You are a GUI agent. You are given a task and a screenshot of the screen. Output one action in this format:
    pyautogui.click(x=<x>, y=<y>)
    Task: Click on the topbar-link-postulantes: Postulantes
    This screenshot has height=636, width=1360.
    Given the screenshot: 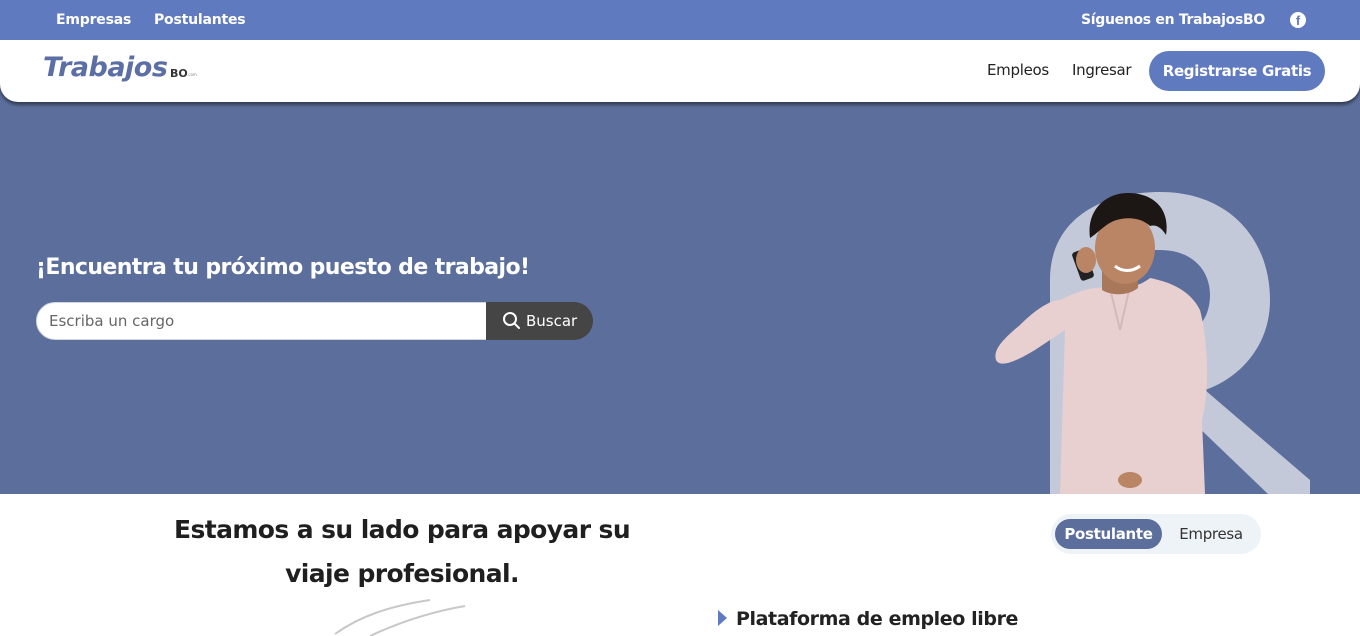 What is the action you would take?
    pyautogui.click(x=200, y=20)
    